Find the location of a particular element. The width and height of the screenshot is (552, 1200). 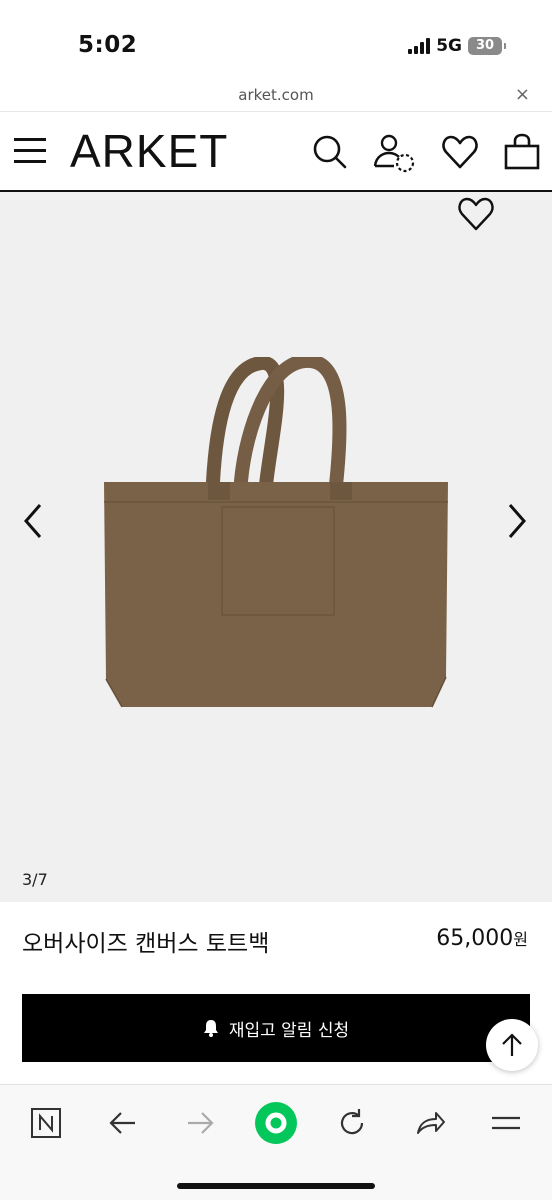

battery-icon: 30 is located at coordinates (487, 46).